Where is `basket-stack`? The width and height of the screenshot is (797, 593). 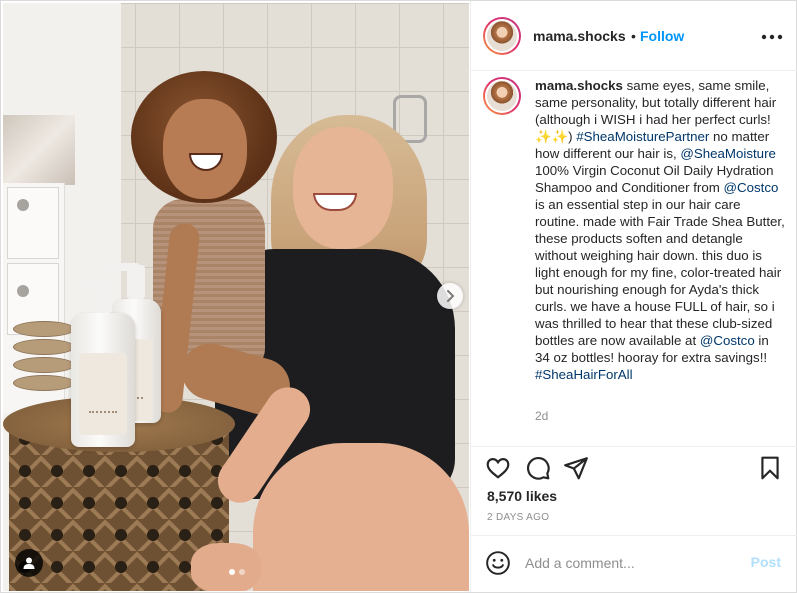
basket-stack is located at coordinates (44, 361).